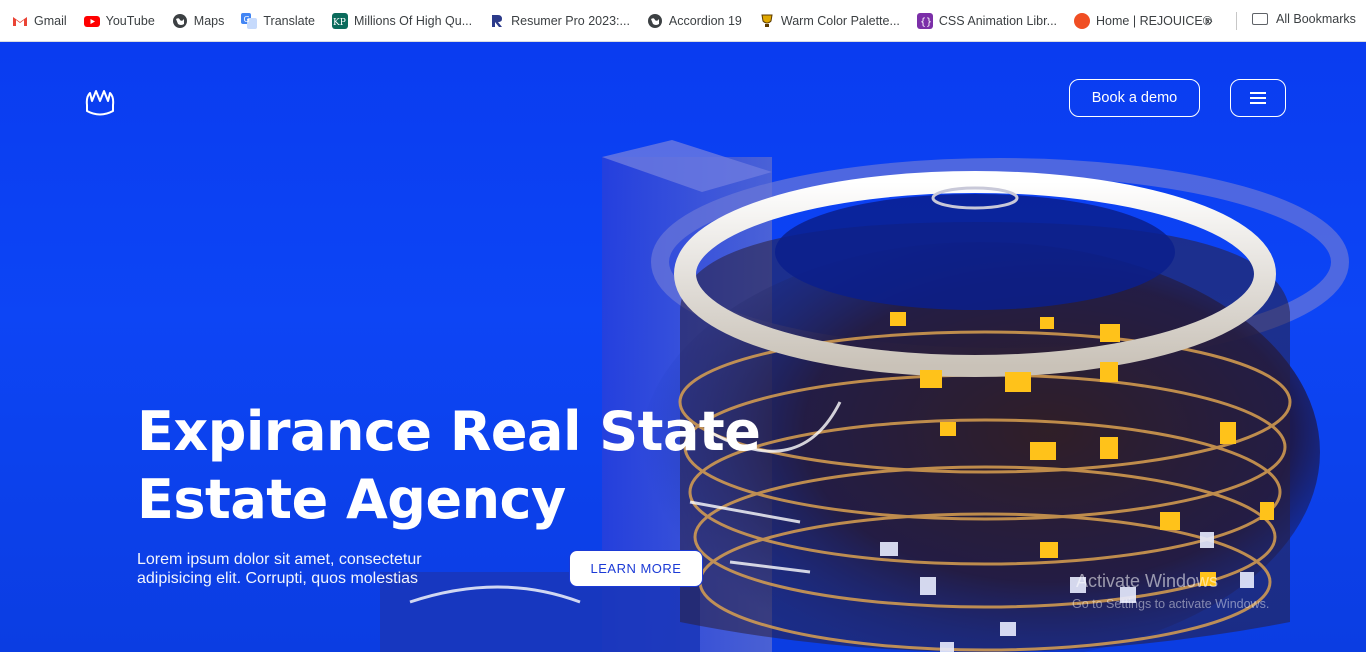  I want to click on hero-title-line1: Expirance Real State, so click(449, 431).